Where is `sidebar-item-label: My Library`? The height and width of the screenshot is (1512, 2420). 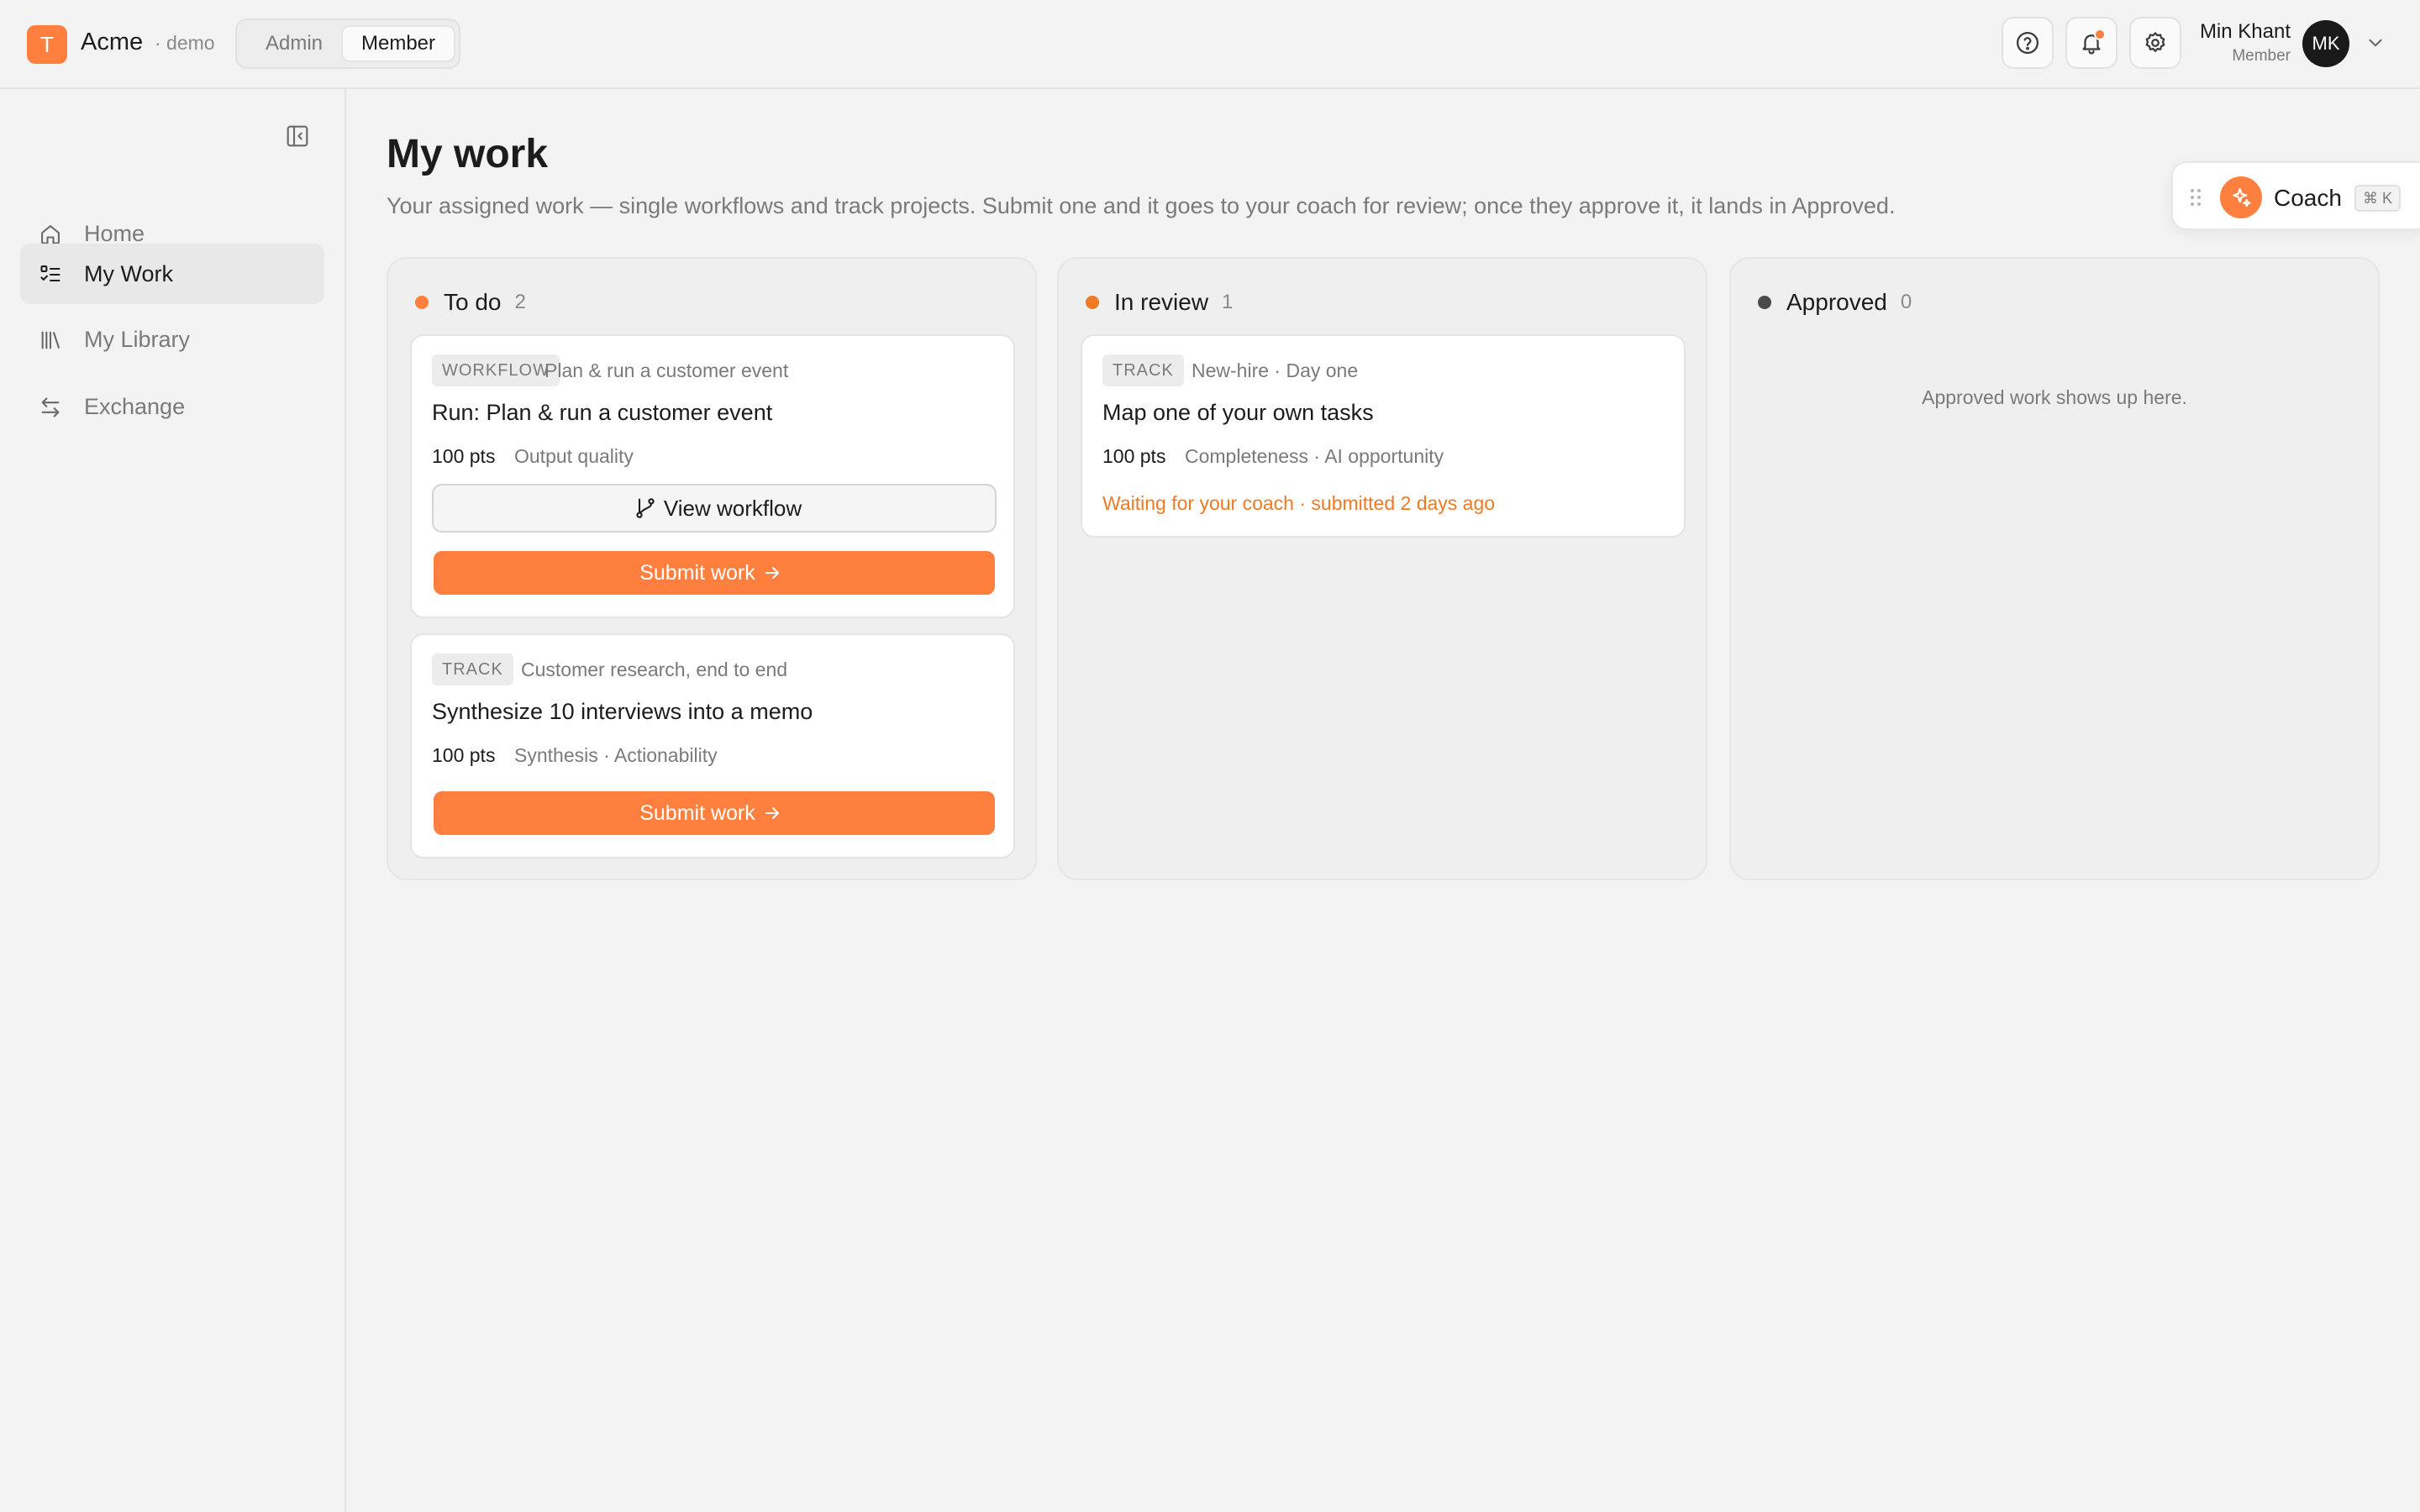 sidebar-item-label: My Library is located at coordinates (138, 339).